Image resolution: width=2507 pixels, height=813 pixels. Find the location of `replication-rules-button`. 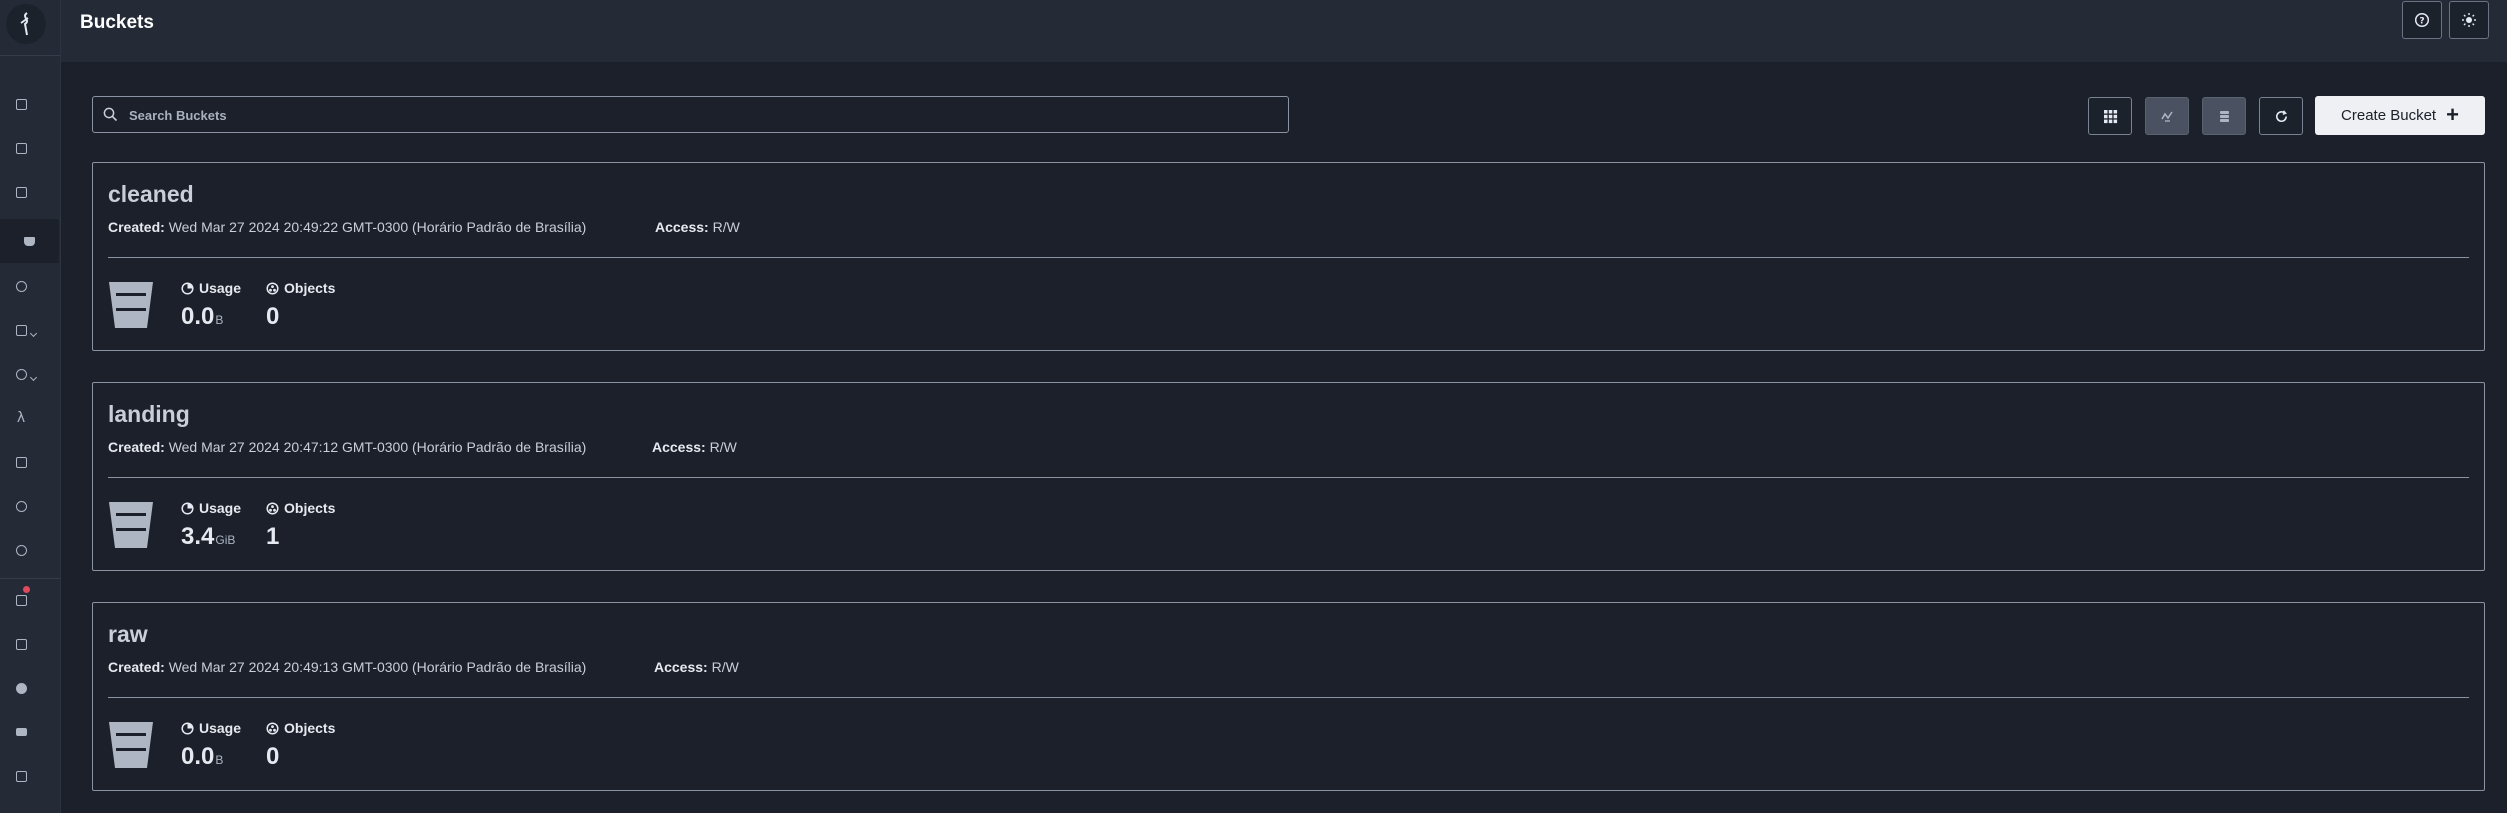

replication-rules-button is located at coordinates (2224, 116).